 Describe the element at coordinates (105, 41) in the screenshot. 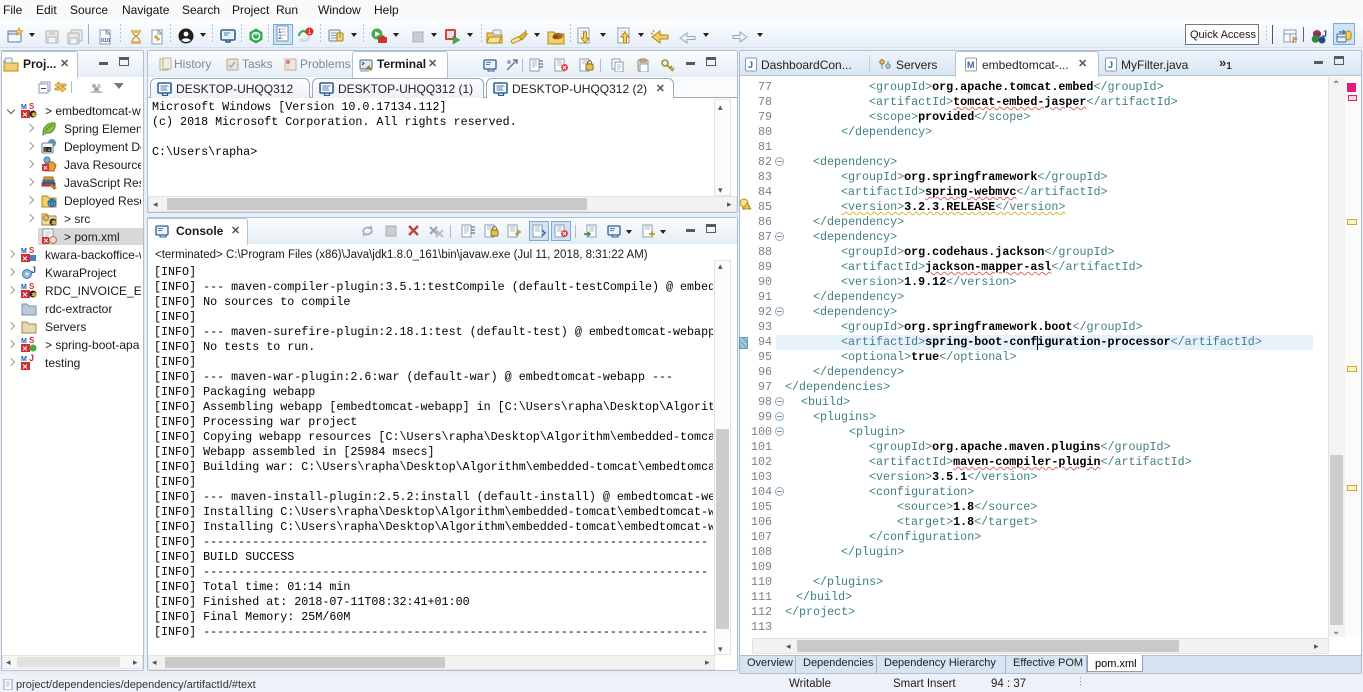

I see `svg-text: 010` at that location.